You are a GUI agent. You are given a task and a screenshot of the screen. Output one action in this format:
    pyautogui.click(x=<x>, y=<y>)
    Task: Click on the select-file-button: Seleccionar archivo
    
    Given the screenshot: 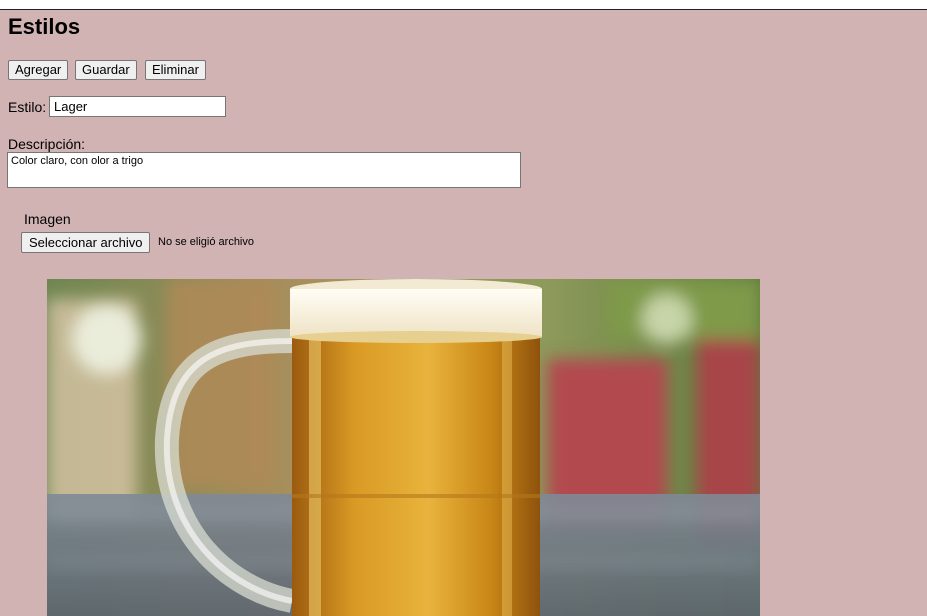 What is the action you would take?
    pyautogui.click(x=86, y=242)
    